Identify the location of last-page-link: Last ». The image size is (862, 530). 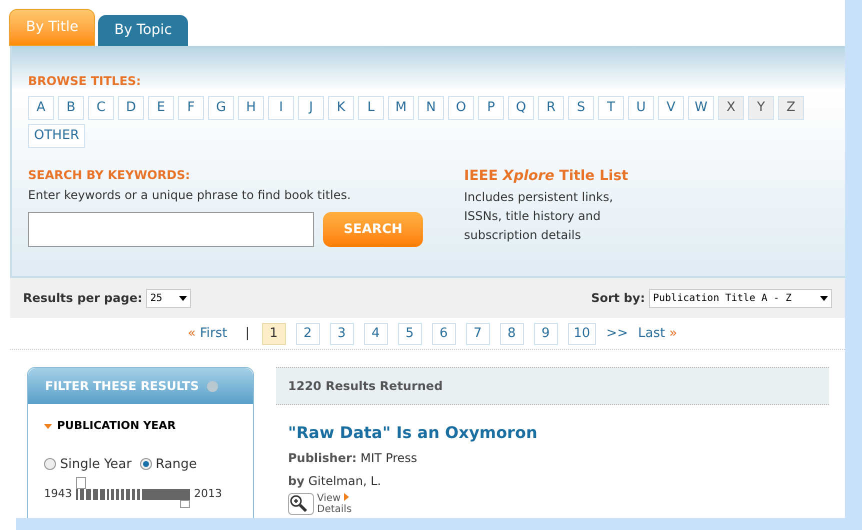
(658, 334).